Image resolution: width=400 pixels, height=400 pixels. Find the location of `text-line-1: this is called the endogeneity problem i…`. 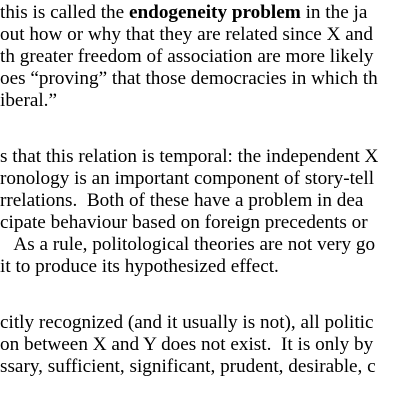

text-line-1: this is called the endogeneity problem i… is located at coordinates (183, 13).